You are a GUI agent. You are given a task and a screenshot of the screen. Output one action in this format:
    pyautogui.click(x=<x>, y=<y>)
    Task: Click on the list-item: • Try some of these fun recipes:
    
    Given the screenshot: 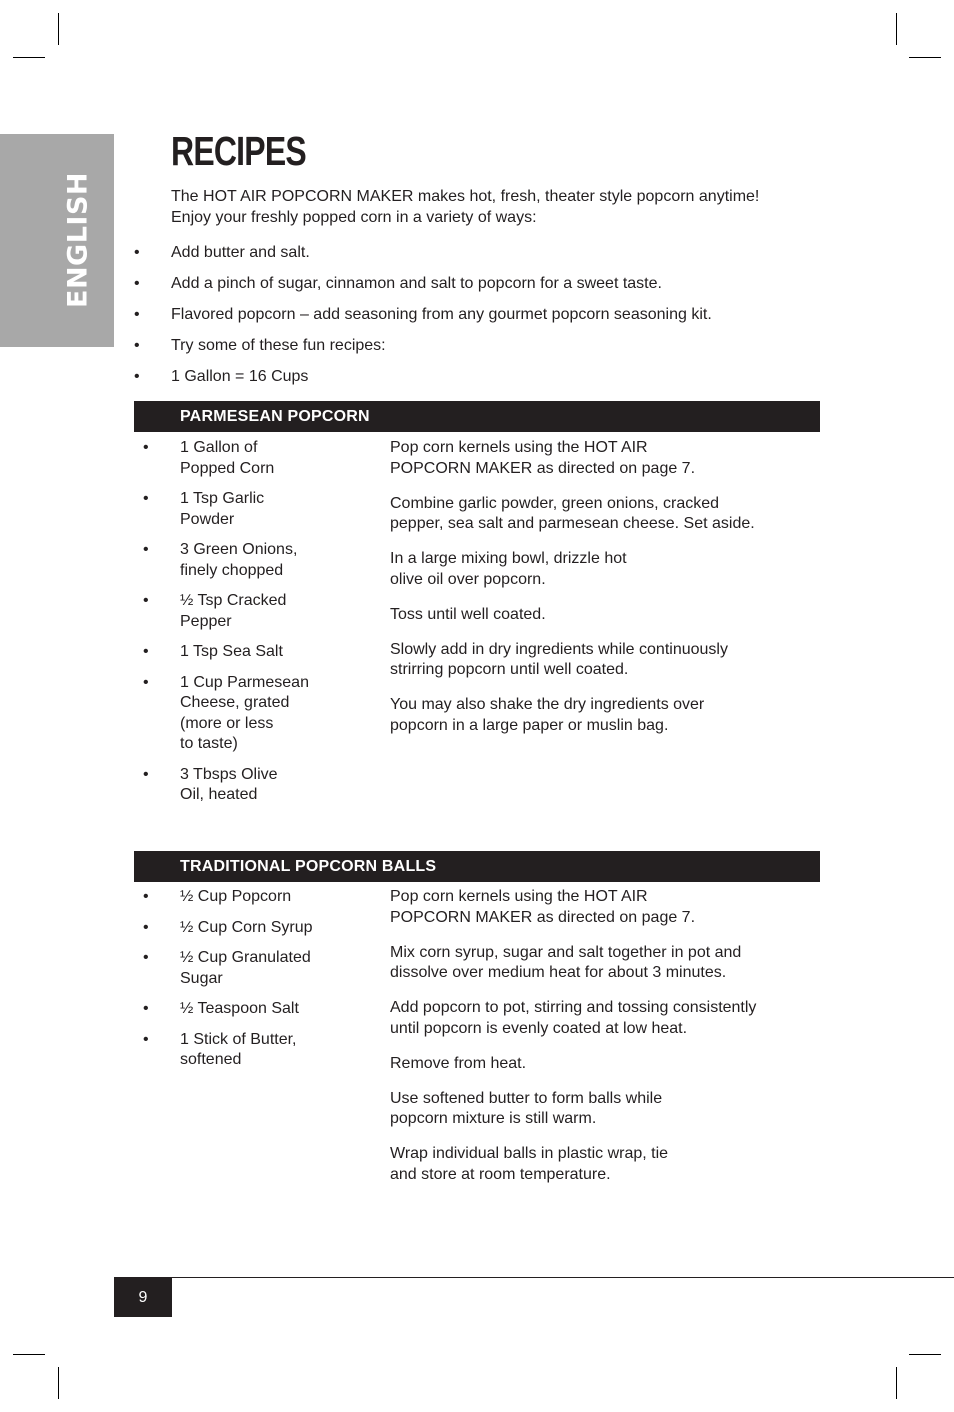 What is the action you would take?
    pyautogui.click(x=474, y=350)
    